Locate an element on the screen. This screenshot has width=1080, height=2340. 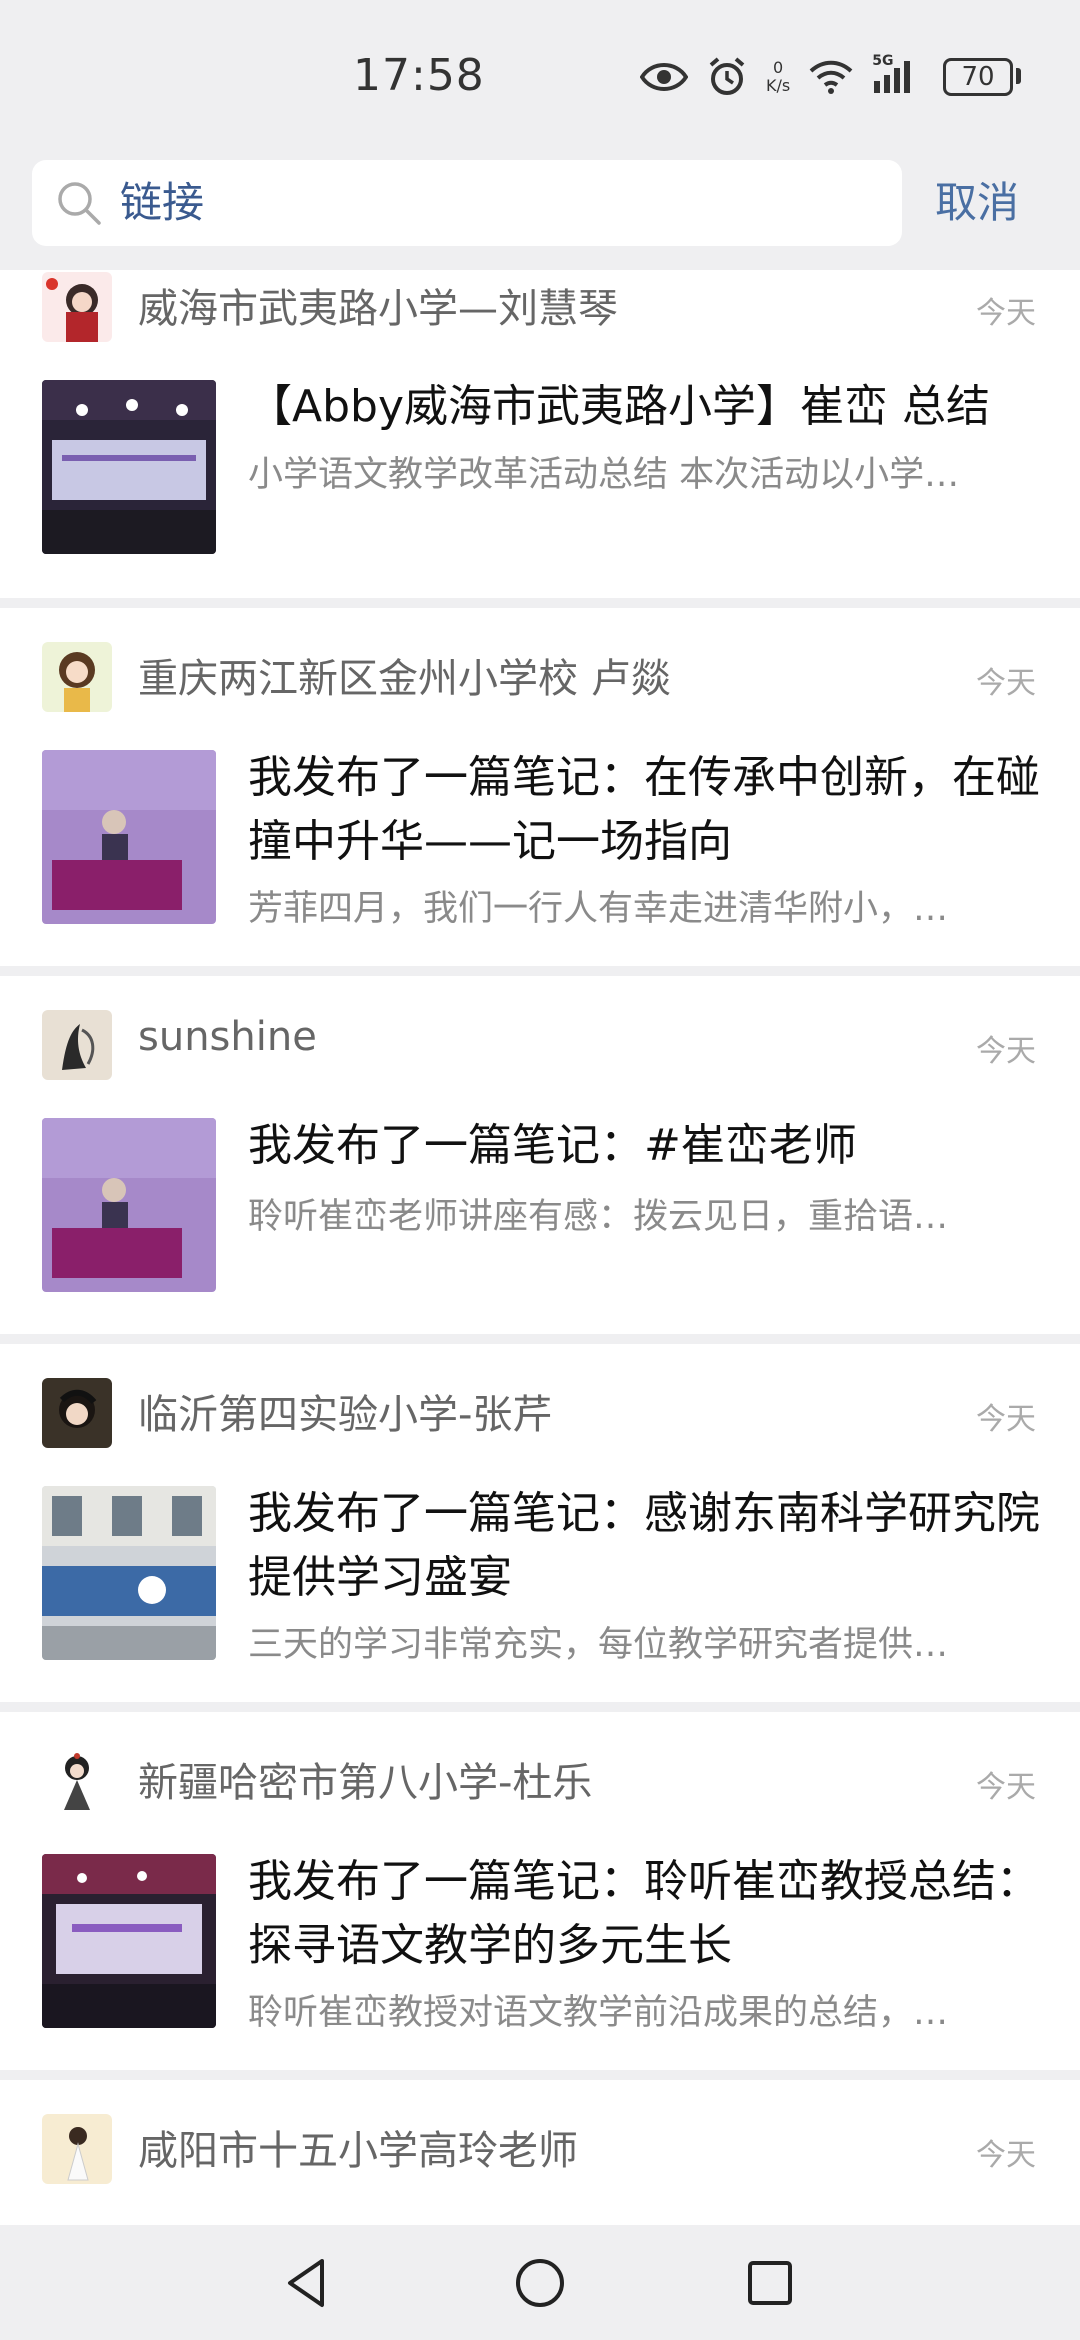
back-icon is located at coordinates (308, 2283).